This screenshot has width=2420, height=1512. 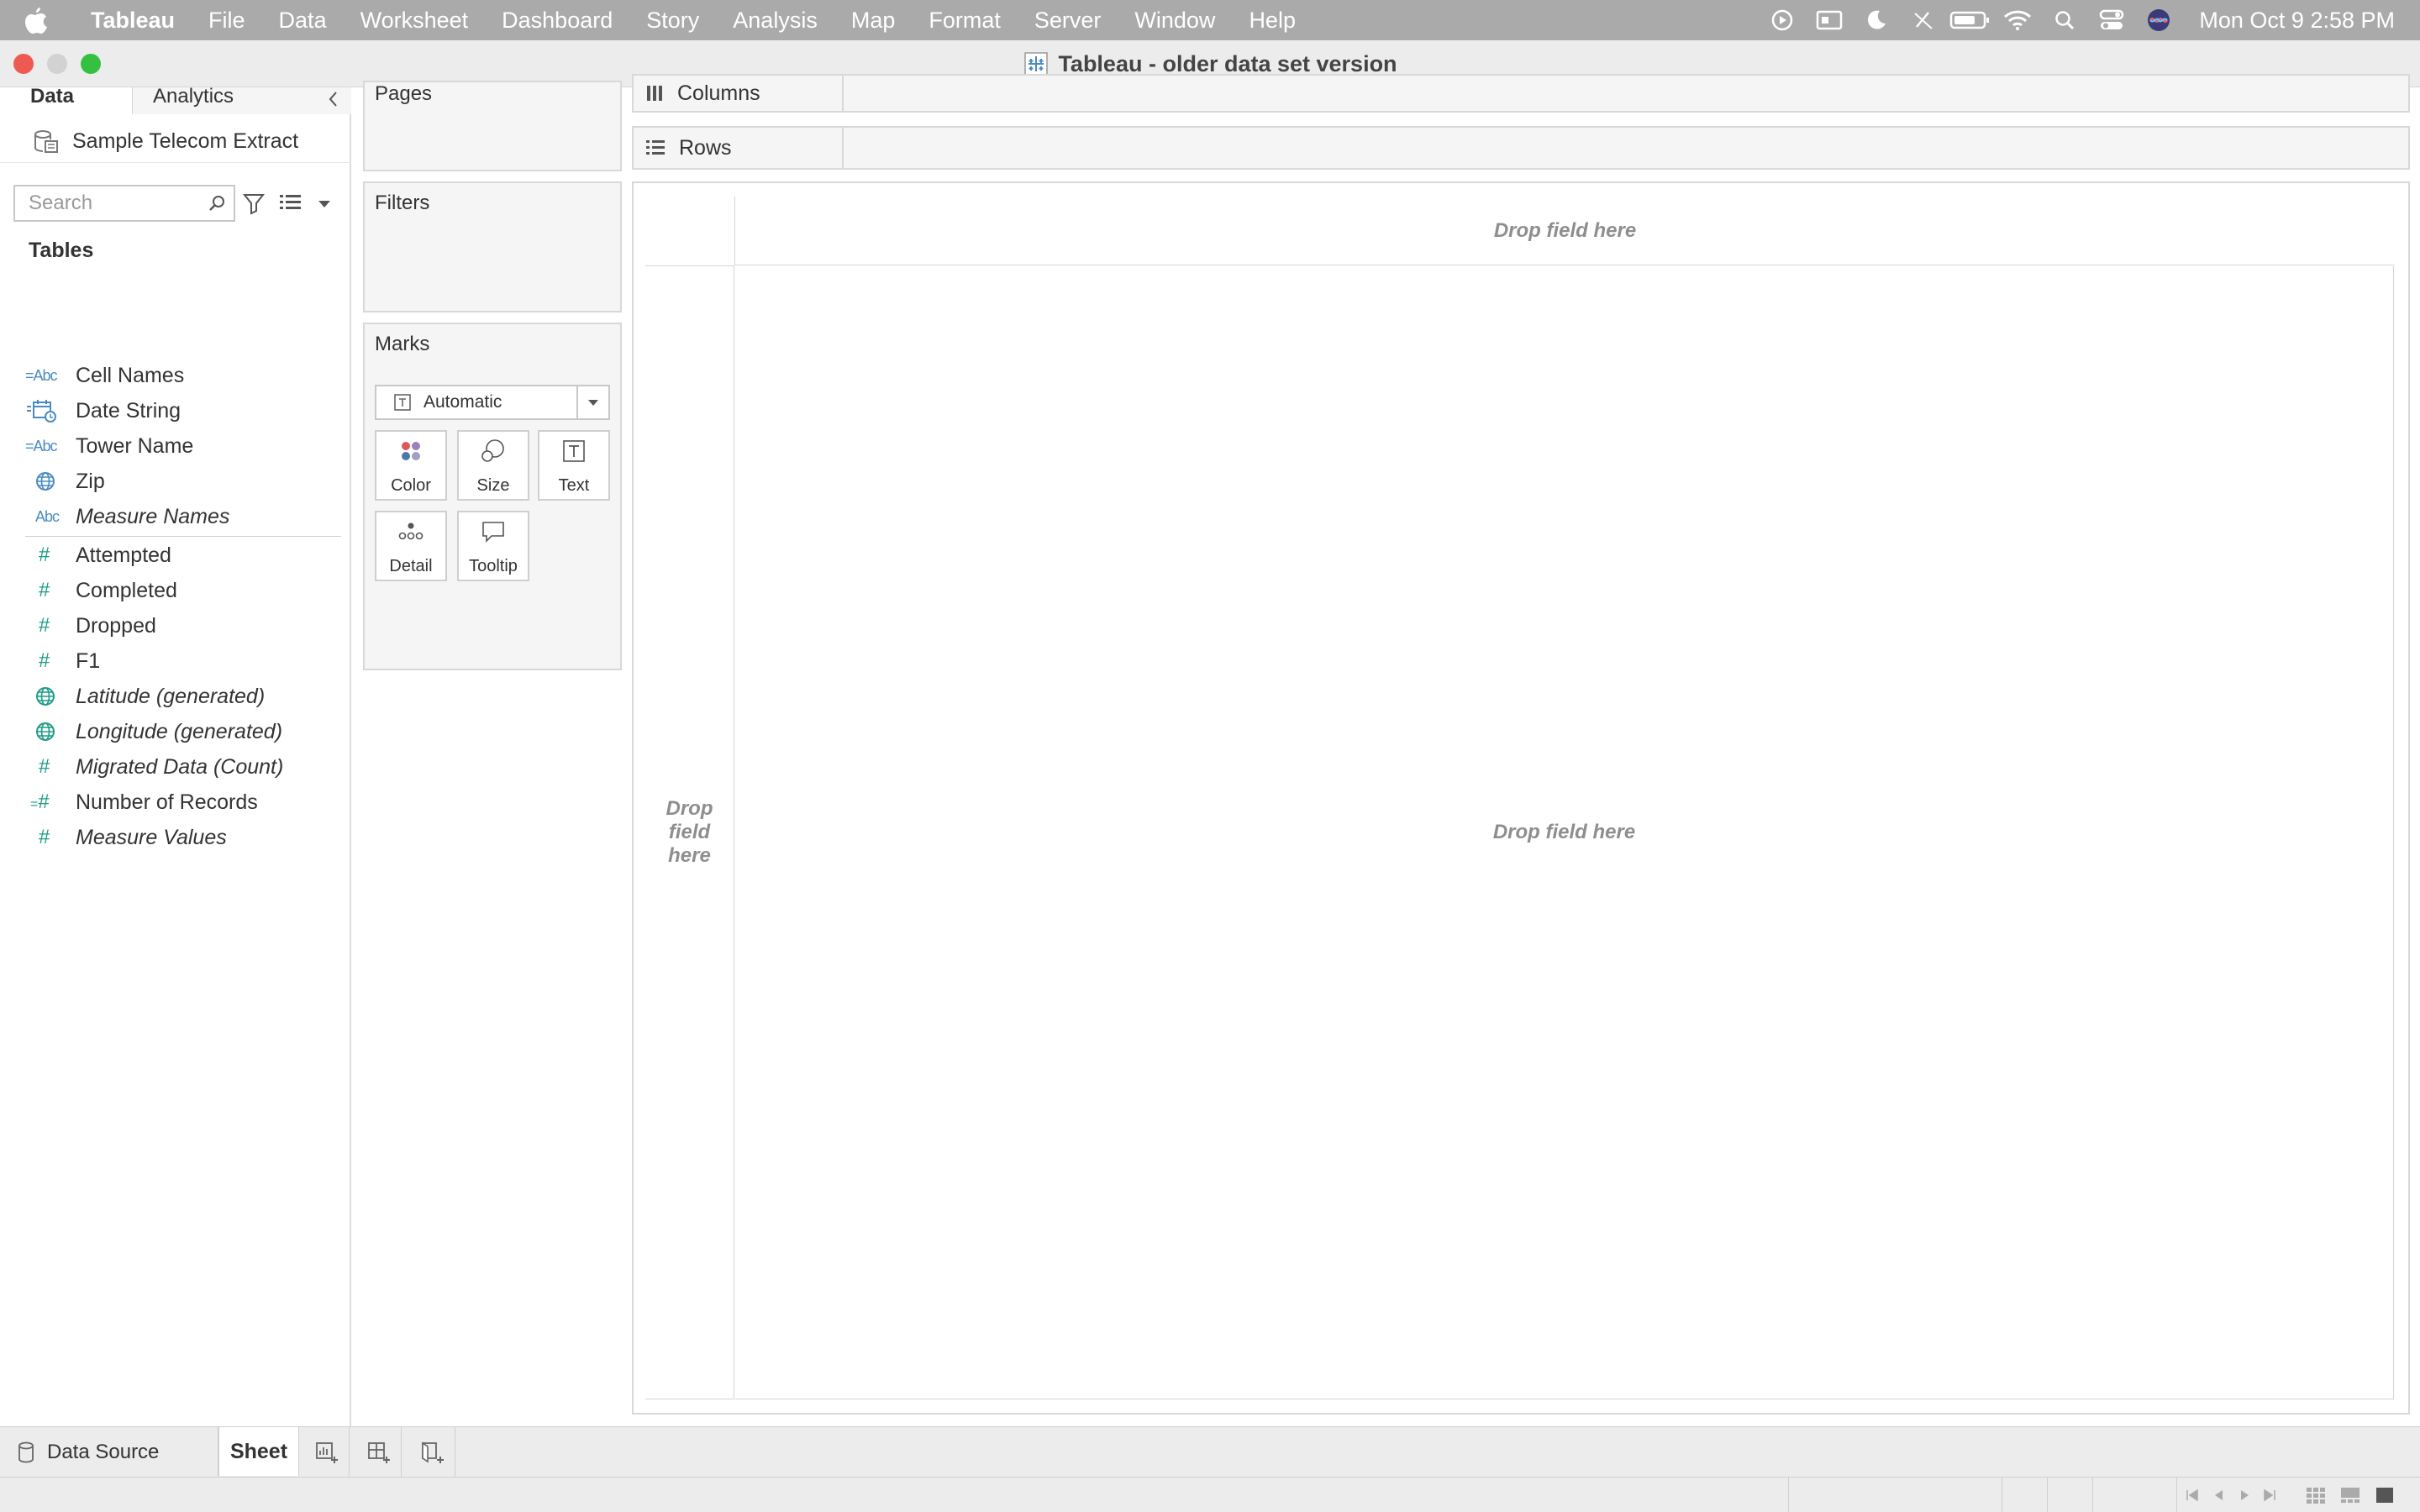 What do you see at coordinates (2064, 20) in the screenshot?
I see `spotlight-search-icon` at bounding box center [2064, 20].